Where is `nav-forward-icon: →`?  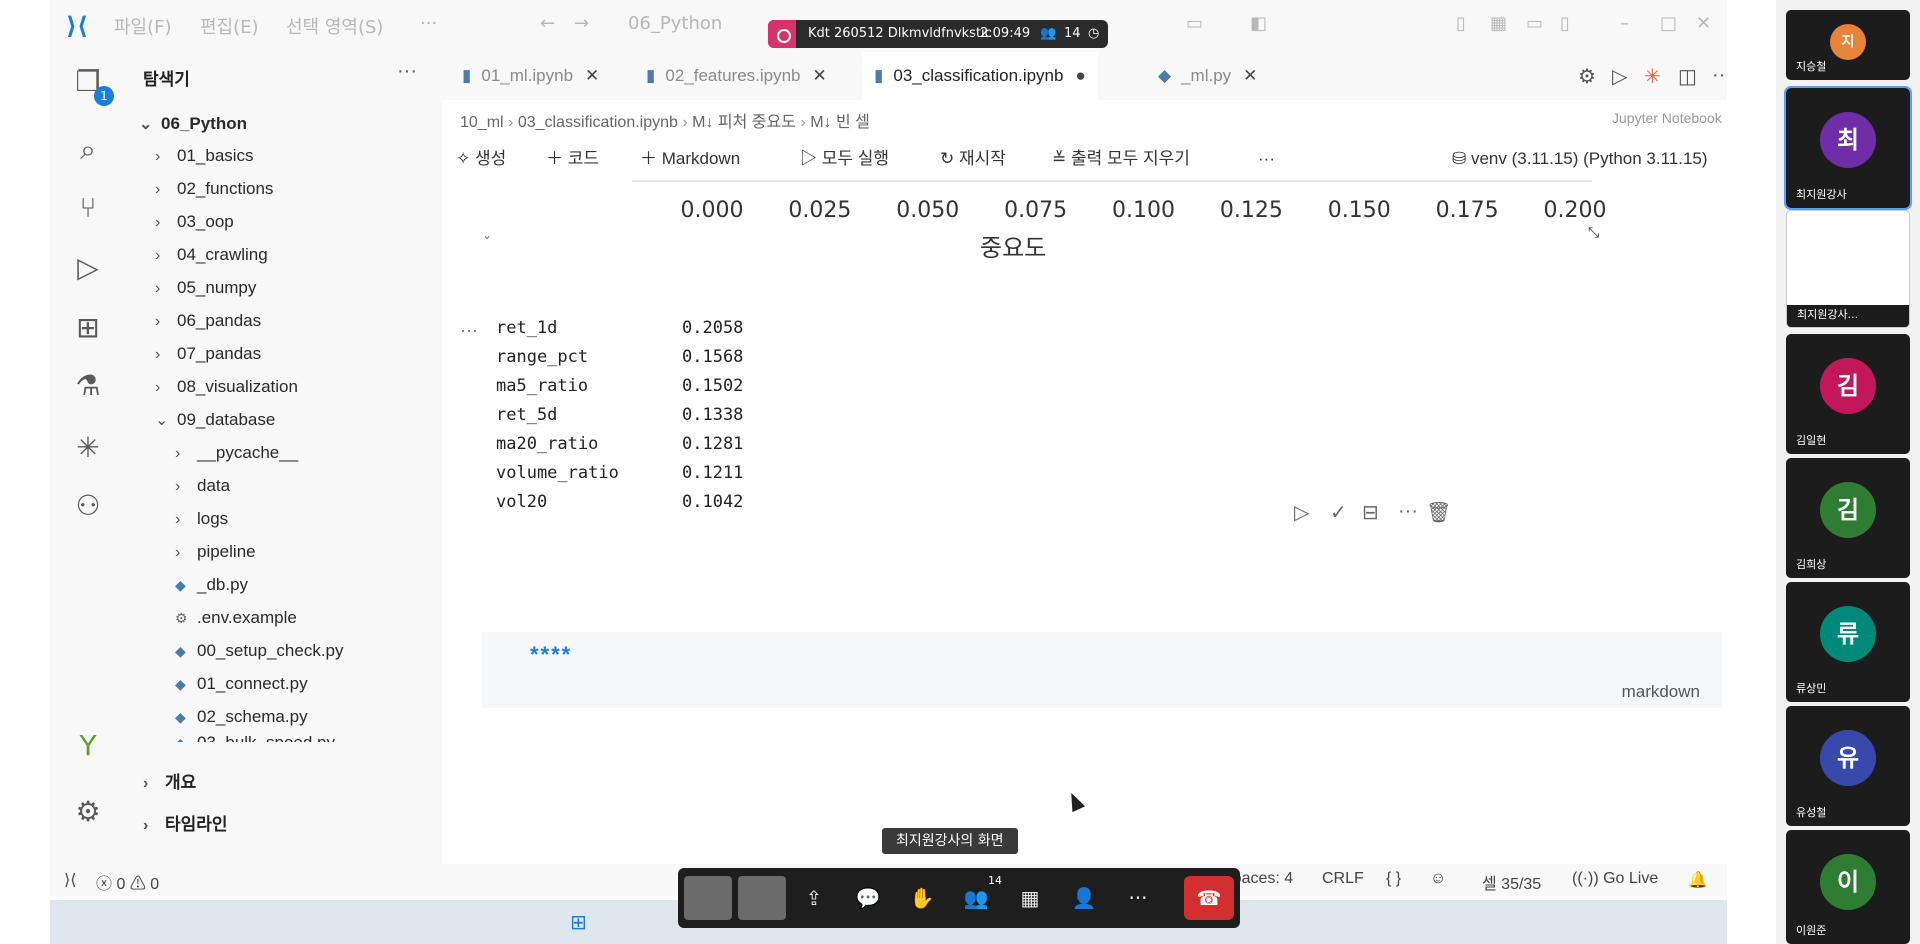
nav-forward-icon: → is located at coordinates (581, 23).